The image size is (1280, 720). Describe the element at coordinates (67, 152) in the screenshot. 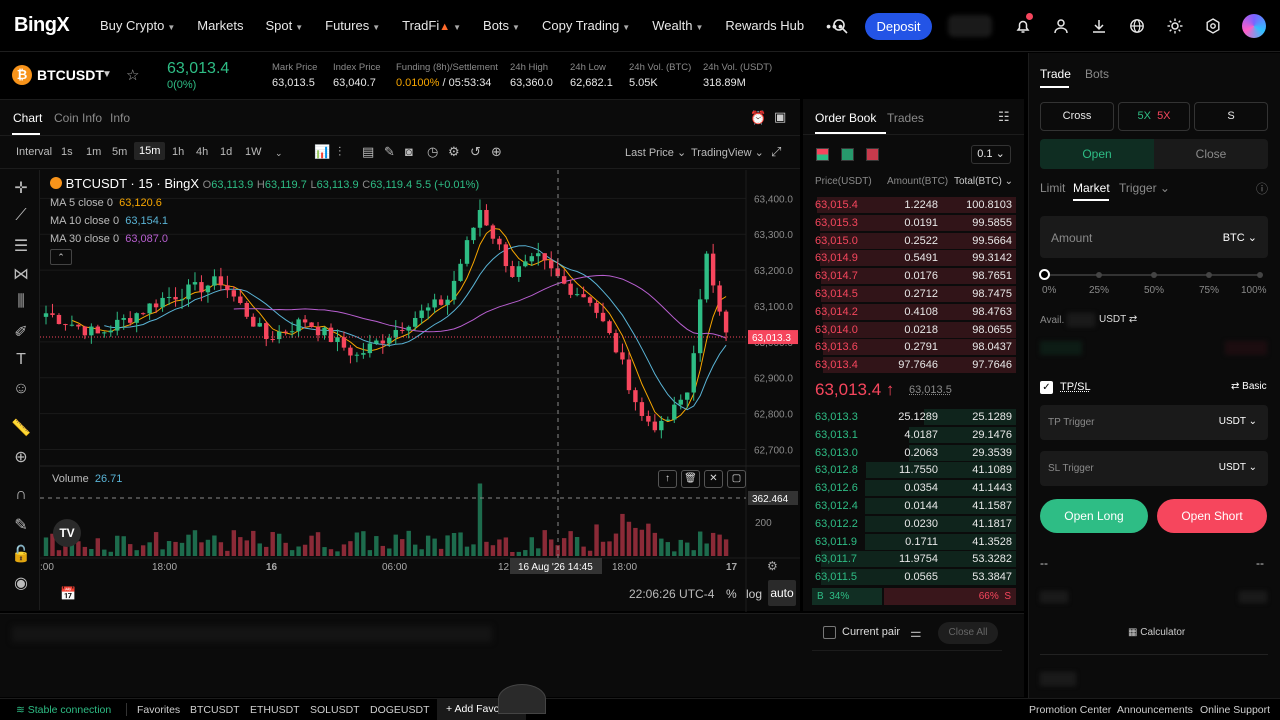

I see `tf-1s: 1s` at that location.